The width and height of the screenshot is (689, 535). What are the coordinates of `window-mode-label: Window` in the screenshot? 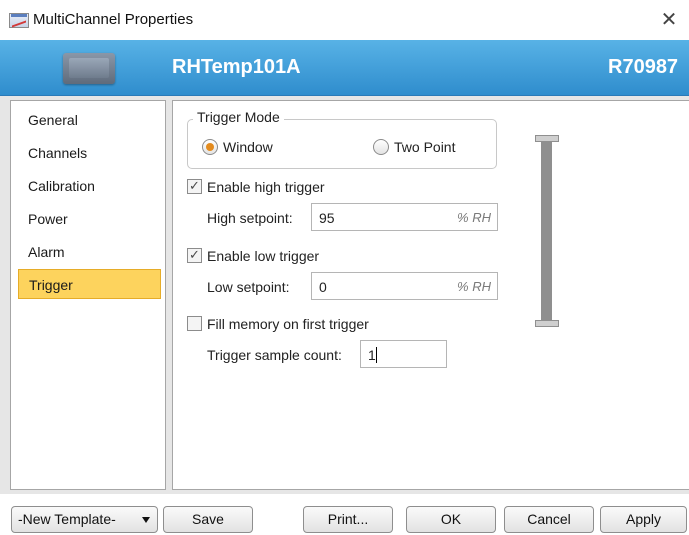 It's located at (248, 147).